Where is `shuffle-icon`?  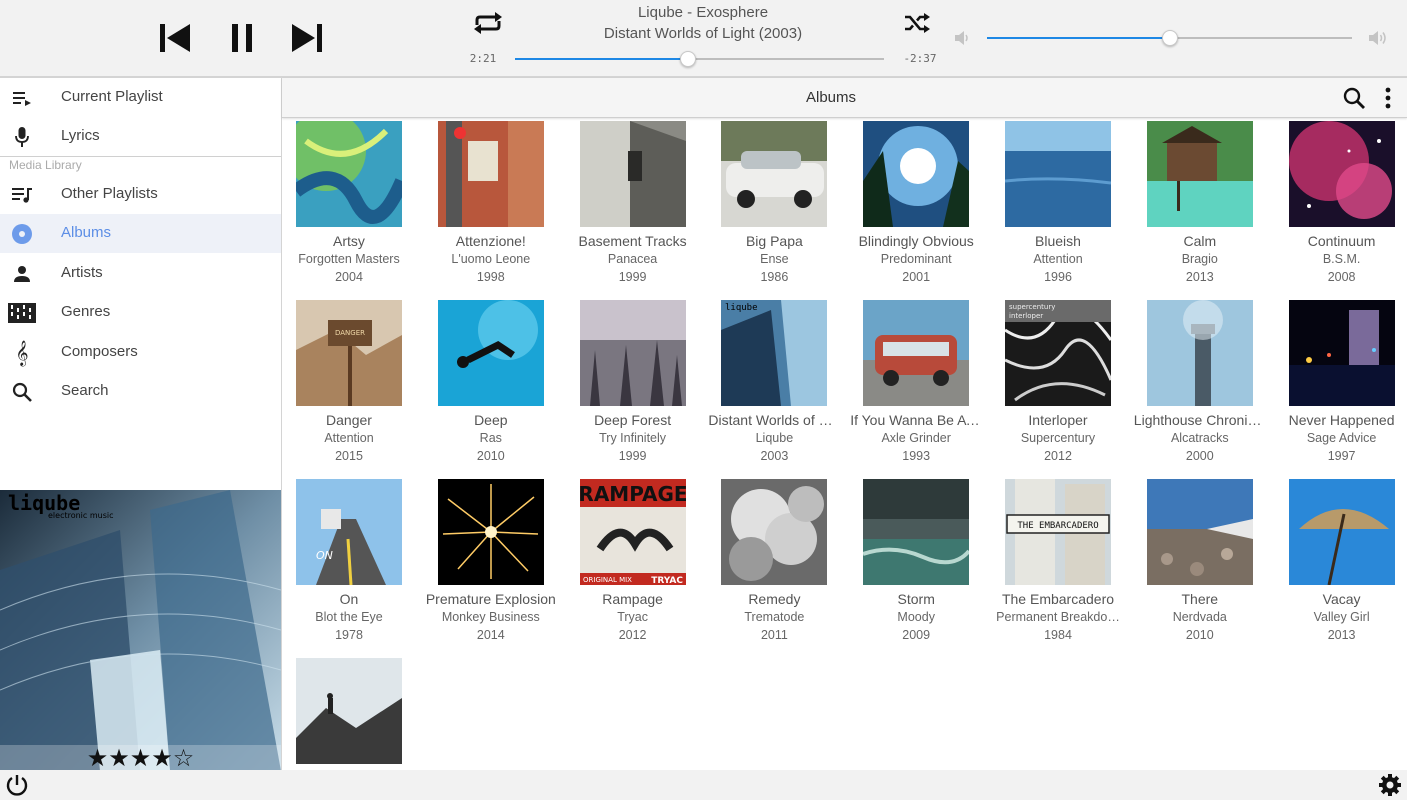 shuffle-icon is located at coordinates (917, 23).